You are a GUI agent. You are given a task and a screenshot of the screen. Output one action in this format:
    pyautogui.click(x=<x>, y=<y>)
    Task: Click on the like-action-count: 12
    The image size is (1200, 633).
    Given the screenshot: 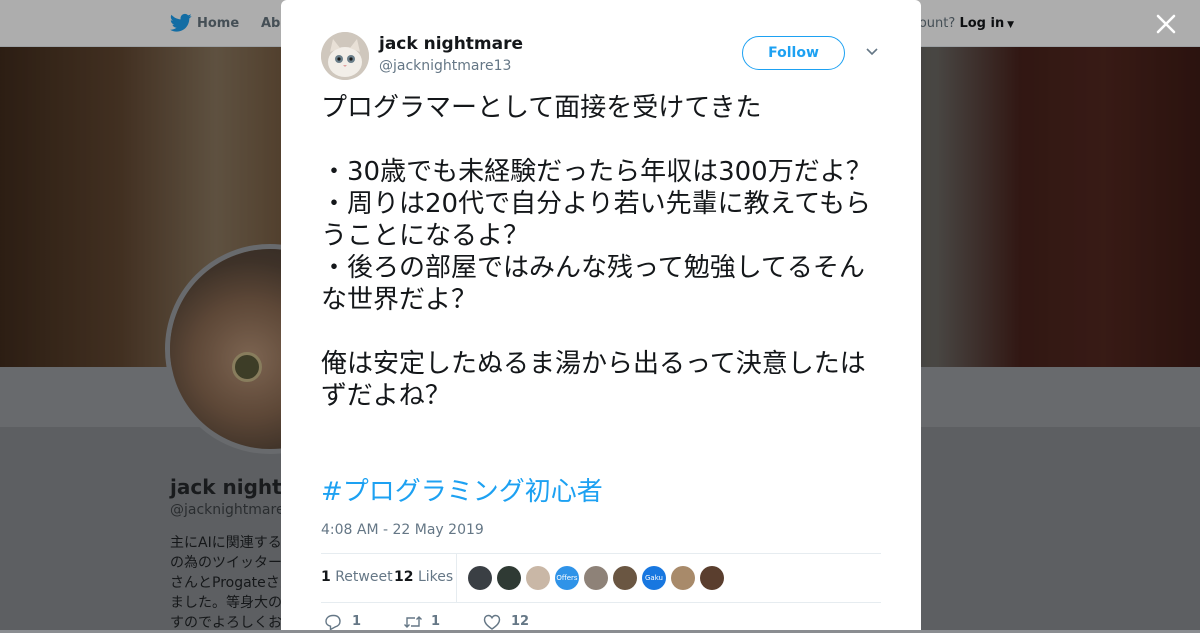 What is the action you would take?
    pyautogui.click(x=520, y=621)
    